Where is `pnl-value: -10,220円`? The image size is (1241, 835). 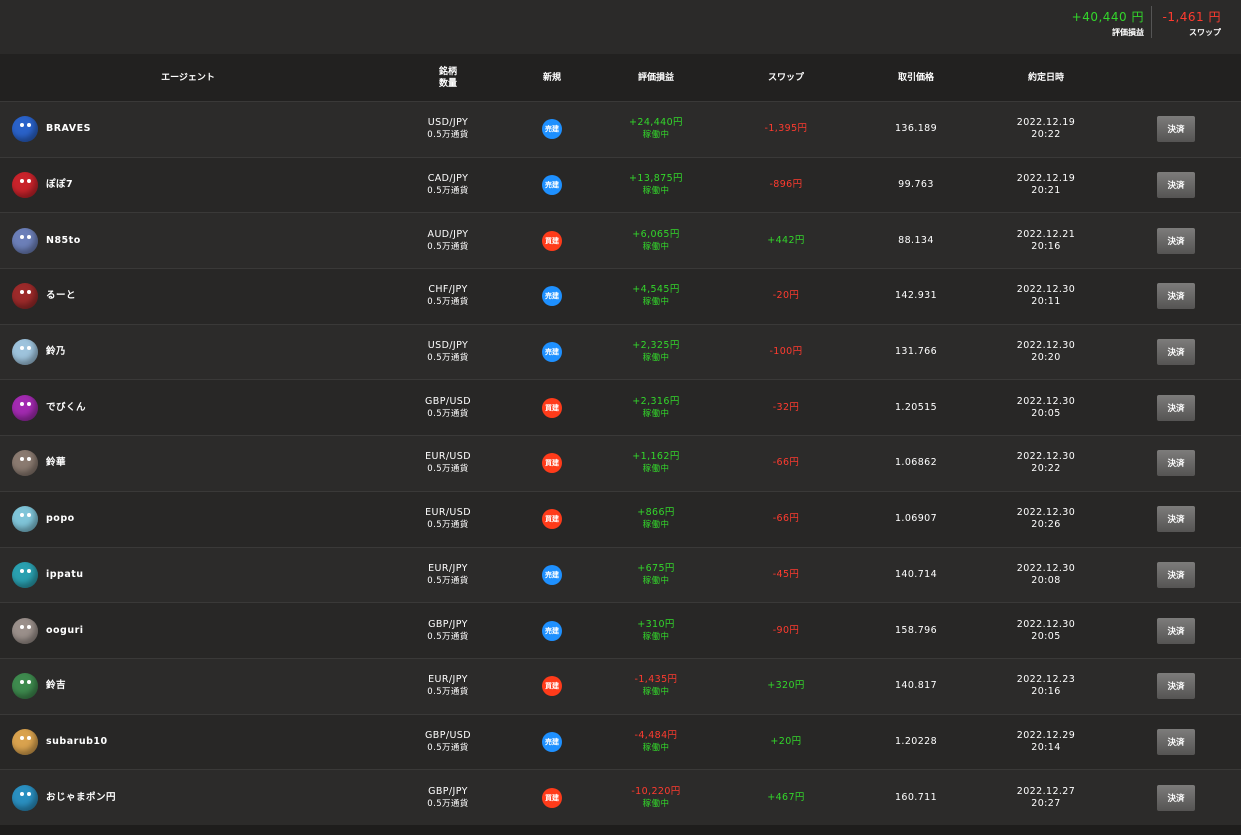
pnl-value: -10,220円 is located at coordinates (656, 791).